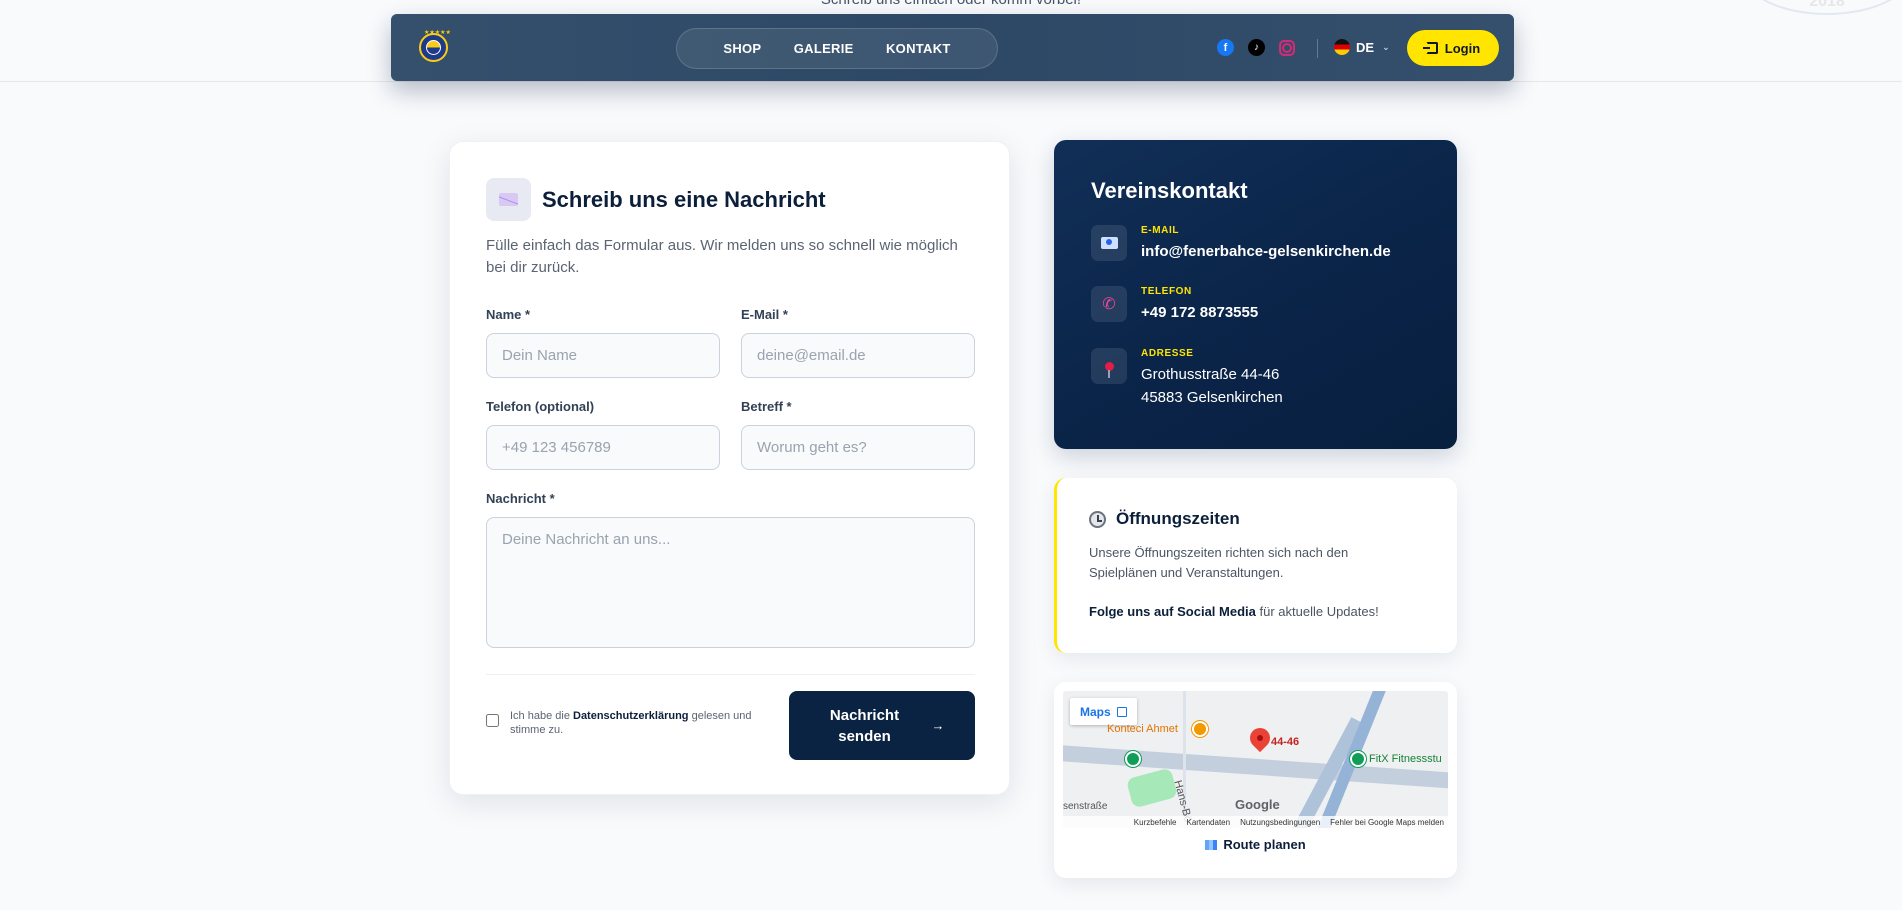 The height and width of the screenshot is (910, 1902). Describe the element at coordinates (1342, 47) in the screenshot. I see `german-flag-icon` at that location.